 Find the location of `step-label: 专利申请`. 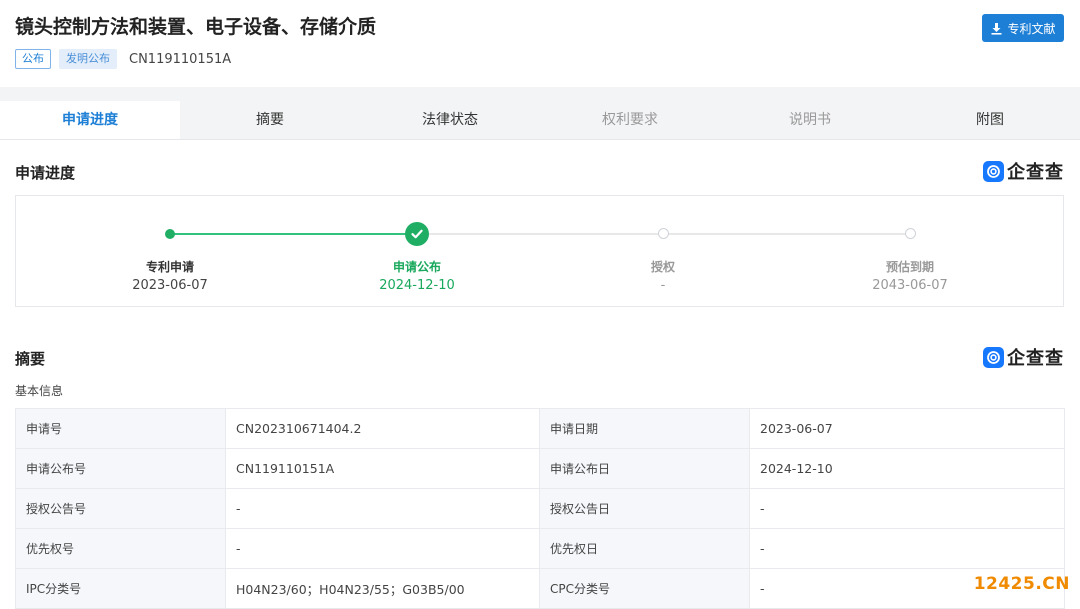

step-label: 专利申请 is located at coordinates (169, 267).